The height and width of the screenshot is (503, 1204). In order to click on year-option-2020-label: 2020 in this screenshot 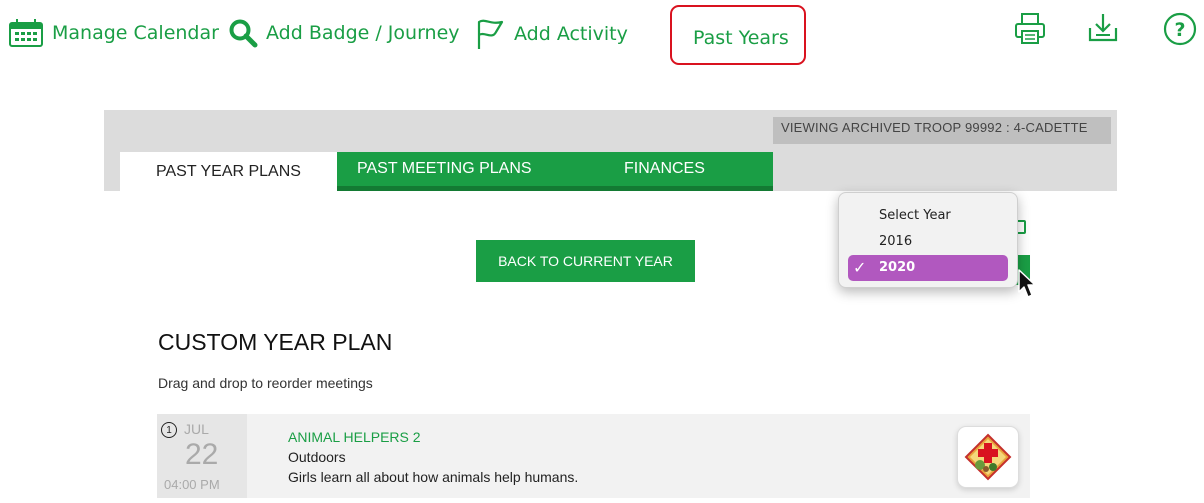, I will do `click(897, 267)`.